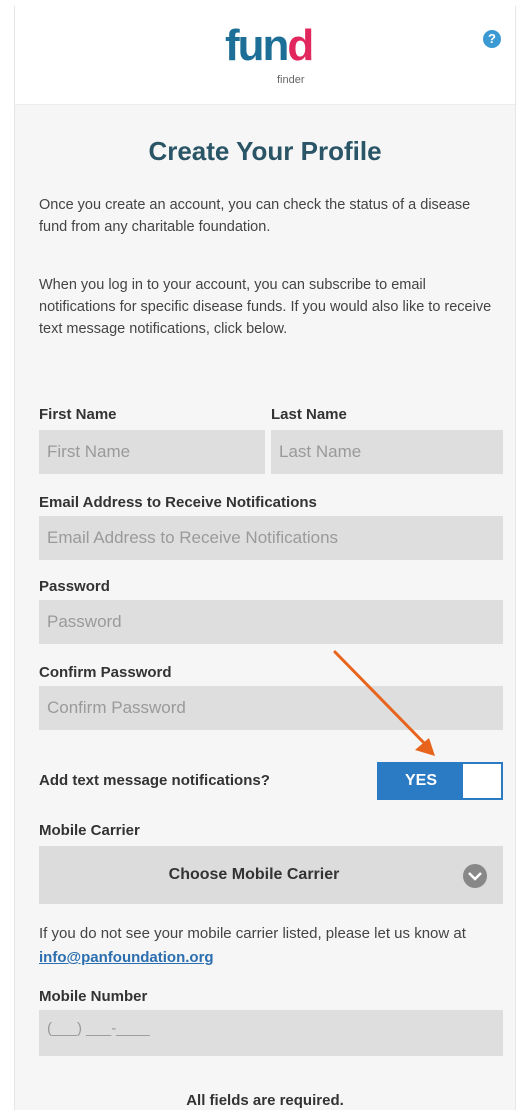  What do you see at coordinates (271, 1033) in the screenshot?
I see `mobile-number-input: (___) ___-____` at bounding box center [271, 1033].